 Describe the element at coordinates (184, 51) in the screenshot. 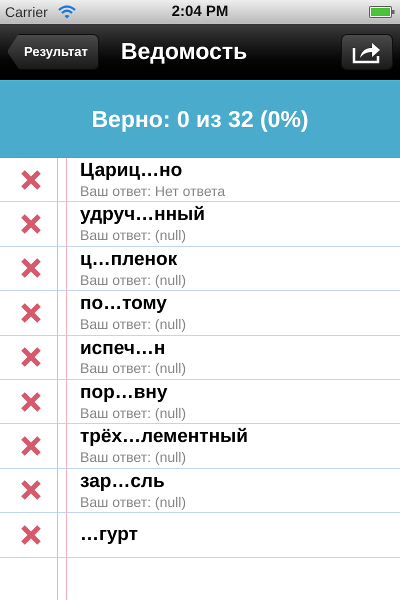

I see `screen-title: Ведомость` at that location.